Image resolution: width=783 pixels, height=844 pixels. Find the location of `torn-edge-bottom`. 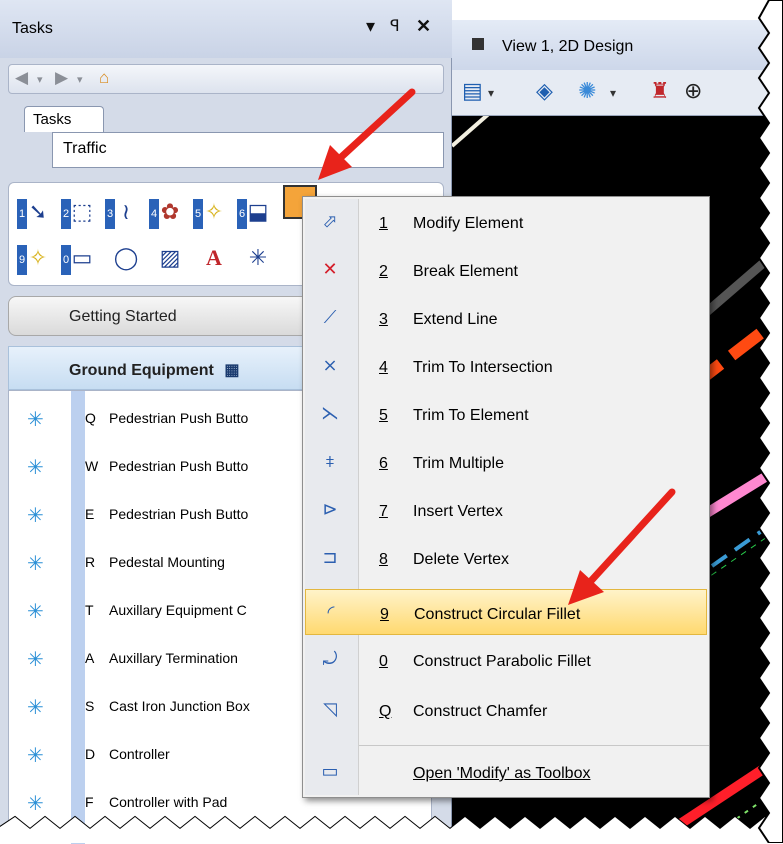

torn-edge-bottom is located at coordinates (391, 829).